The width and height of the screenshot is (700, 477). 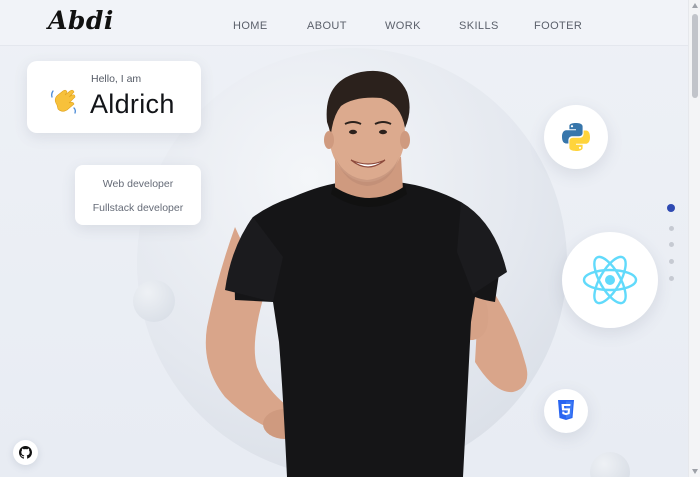 I want to click on role-item: Web developer, so click(x=138, y=184).